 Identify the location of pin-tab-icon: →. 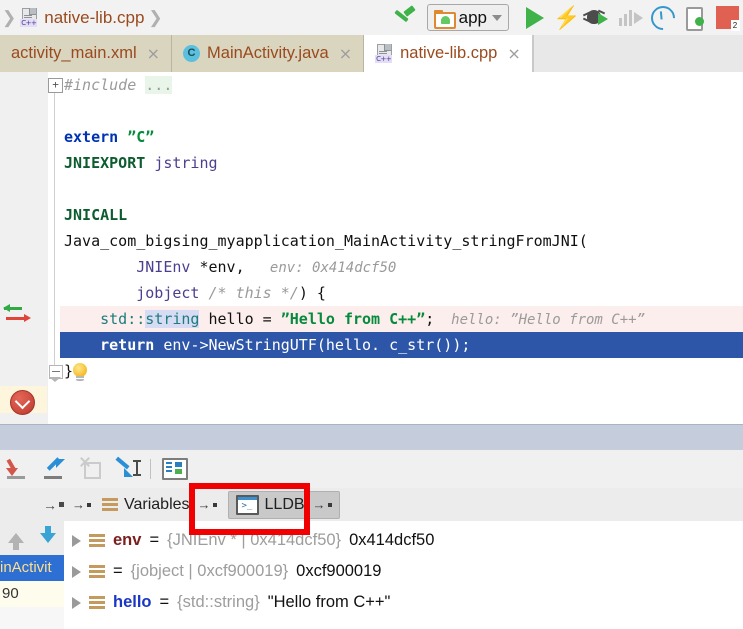
(53, 505).